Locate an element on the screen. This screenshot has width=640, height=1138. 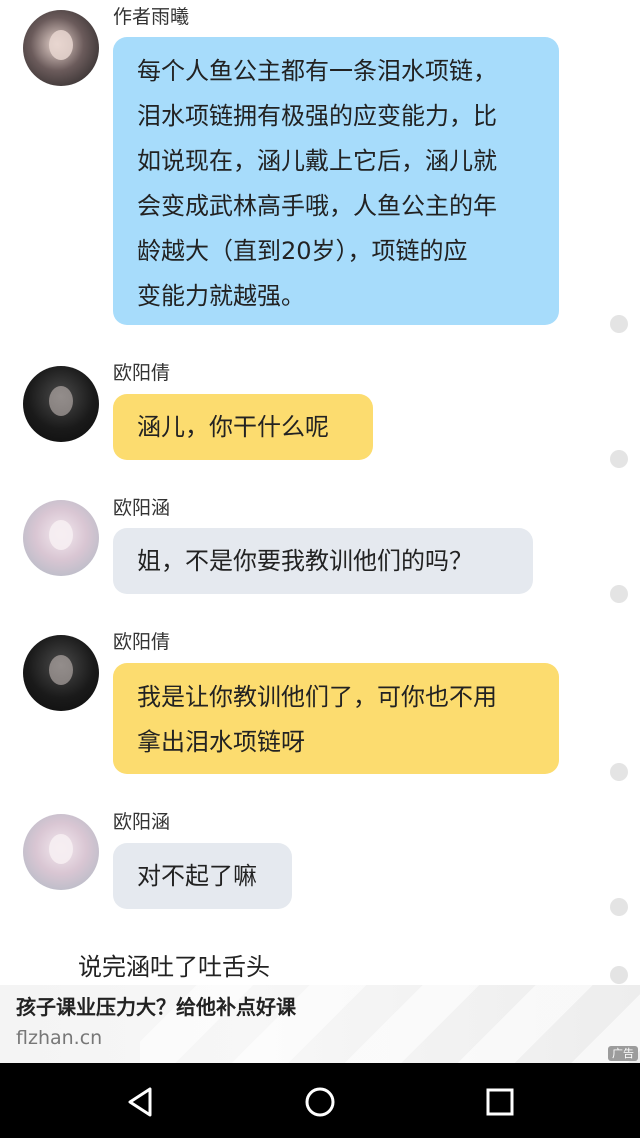
recent-apps-square-icon is located at coordinates (500, 1102).